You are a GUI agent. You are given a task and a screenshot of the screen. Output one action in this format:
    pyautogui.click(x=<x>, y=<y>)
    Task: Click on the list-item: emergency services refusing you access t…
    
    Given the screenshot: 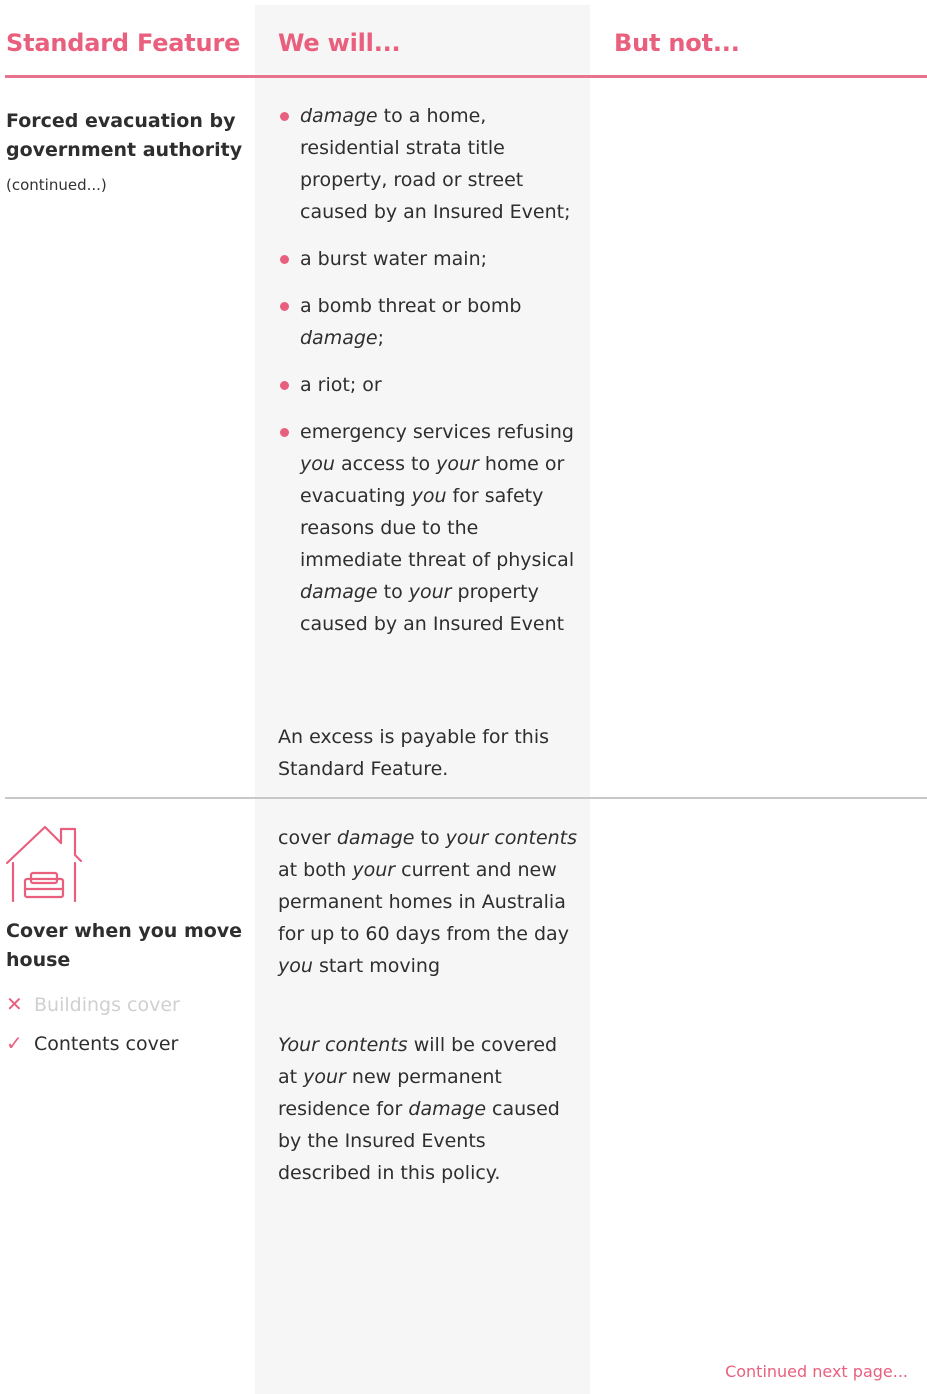 What is the action you would take?
    pyautogui.click(x=428, y=528)
    